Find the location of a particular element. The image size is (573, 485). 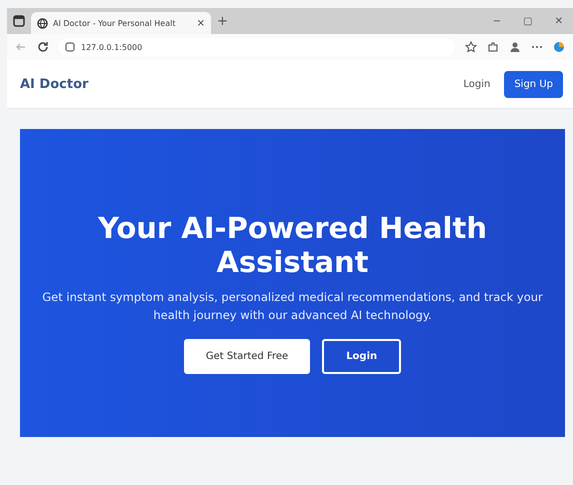

login-button: Login is located at coordinates (362, 356).